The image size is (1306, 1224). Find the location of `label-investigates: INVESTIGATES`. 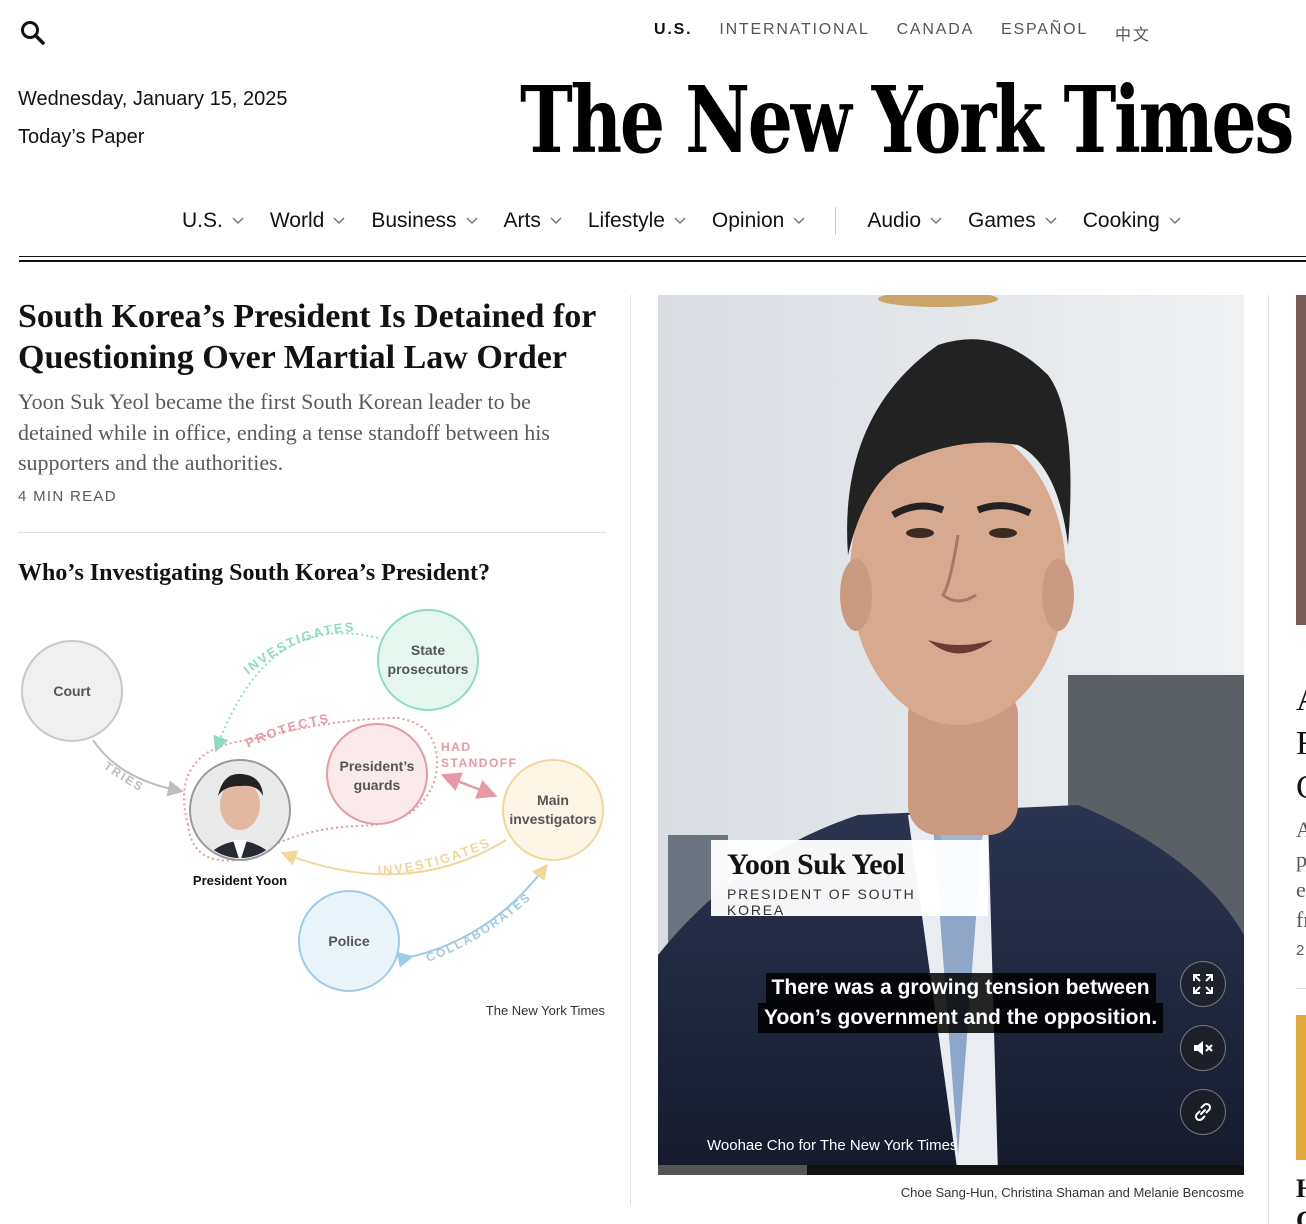

label-investigates: INVESTIGATES is located at coordinates (297, 648).